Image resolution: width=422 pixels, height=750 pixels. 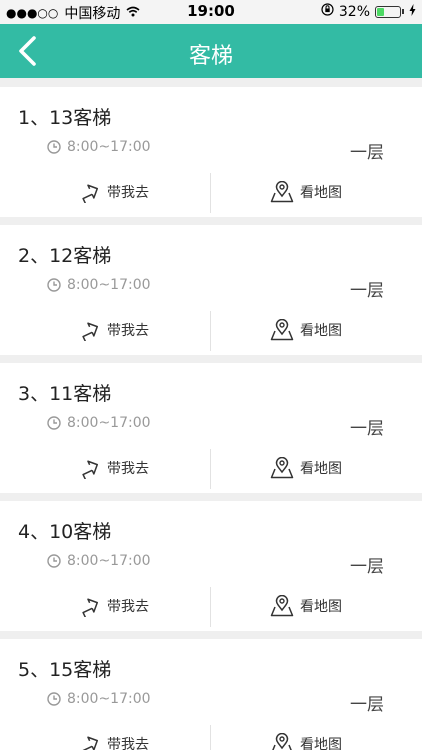 I want to click on battery-percentage: 32%, so click(x=354, y=11).